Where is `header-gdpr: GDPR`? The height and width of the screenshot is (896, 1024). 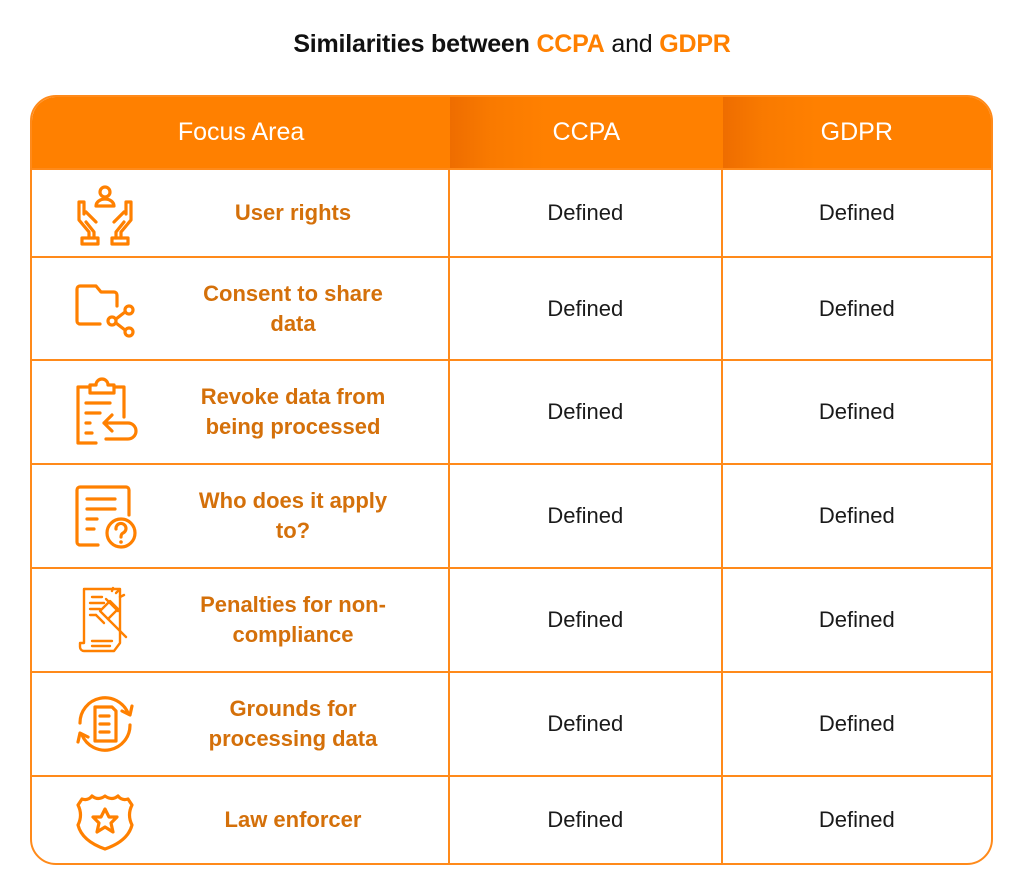 header-gdpr: GDPR is located at coordinates (856, 132).